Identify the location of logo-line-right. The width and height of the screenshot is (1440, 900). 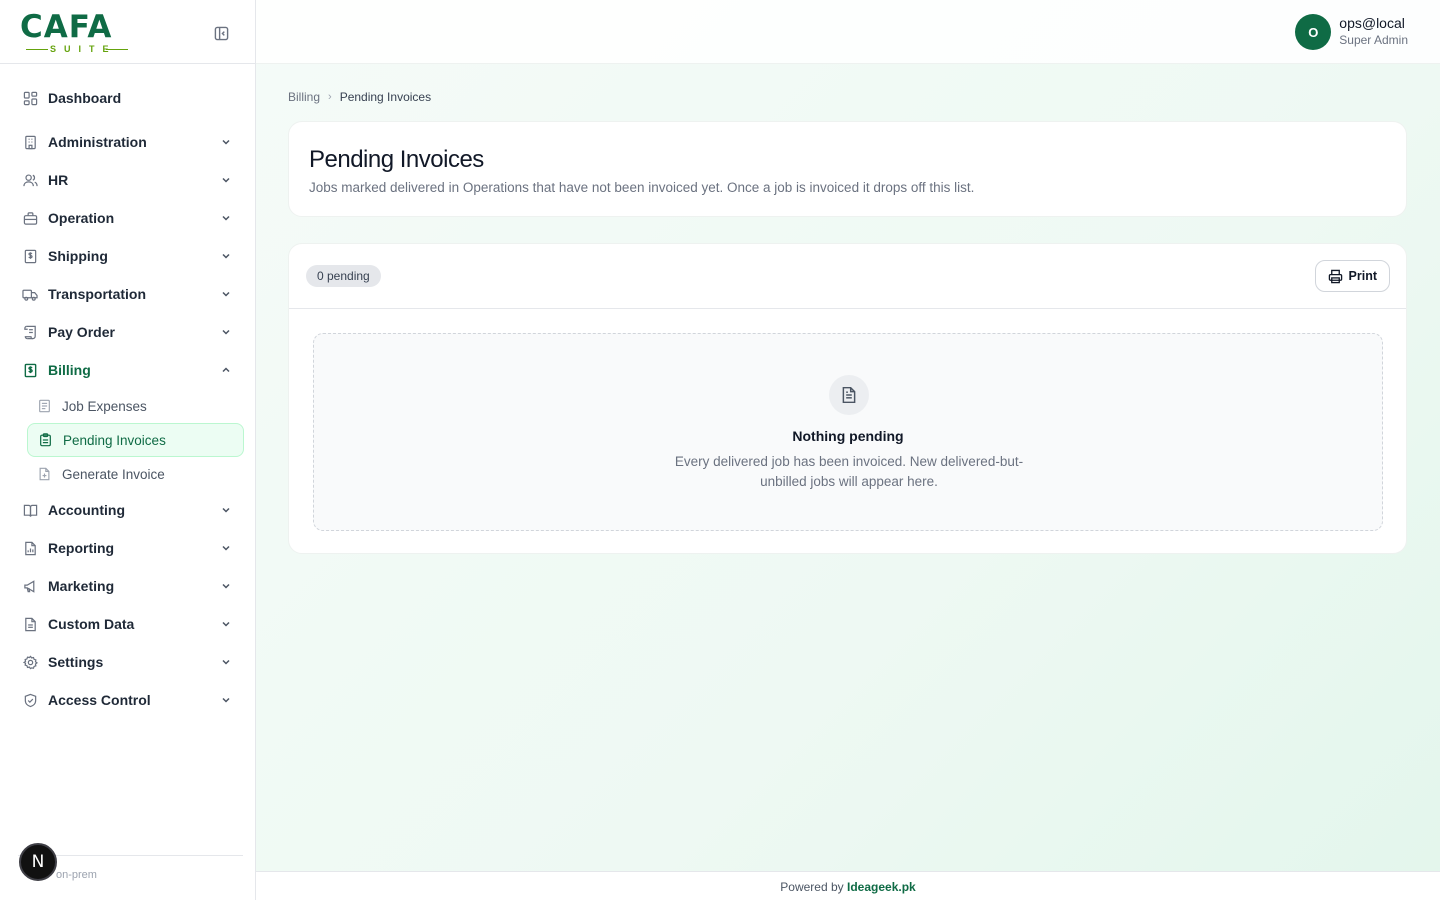
(117, 49).